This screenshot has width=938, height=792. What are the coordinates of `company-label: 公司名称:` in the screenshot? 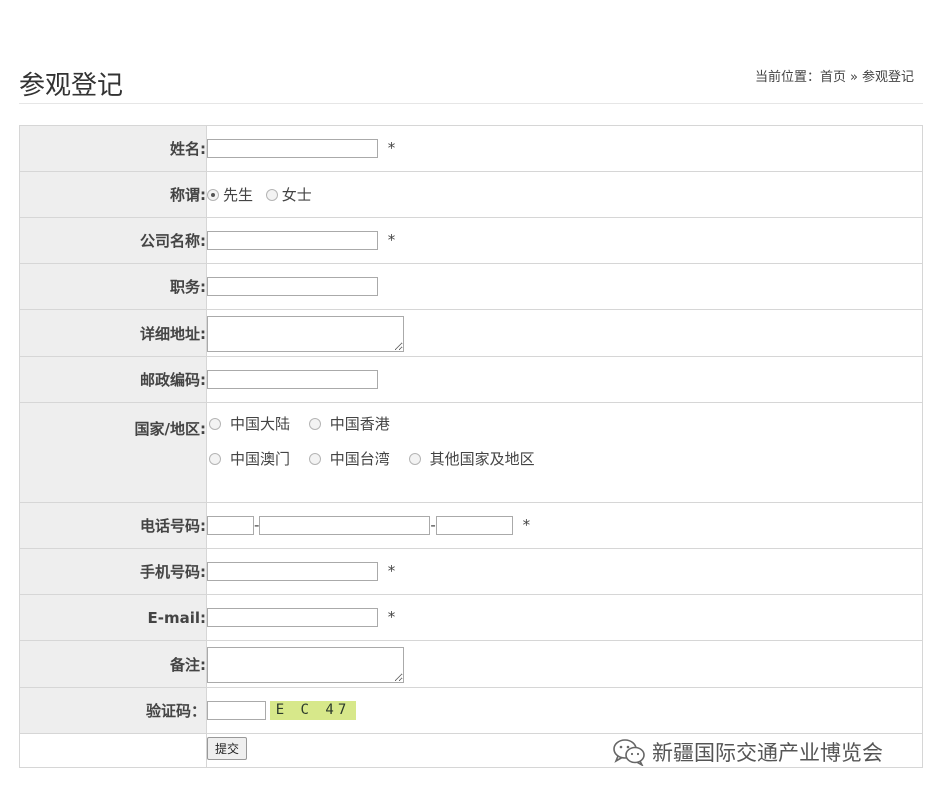 It's located at (113, 240).